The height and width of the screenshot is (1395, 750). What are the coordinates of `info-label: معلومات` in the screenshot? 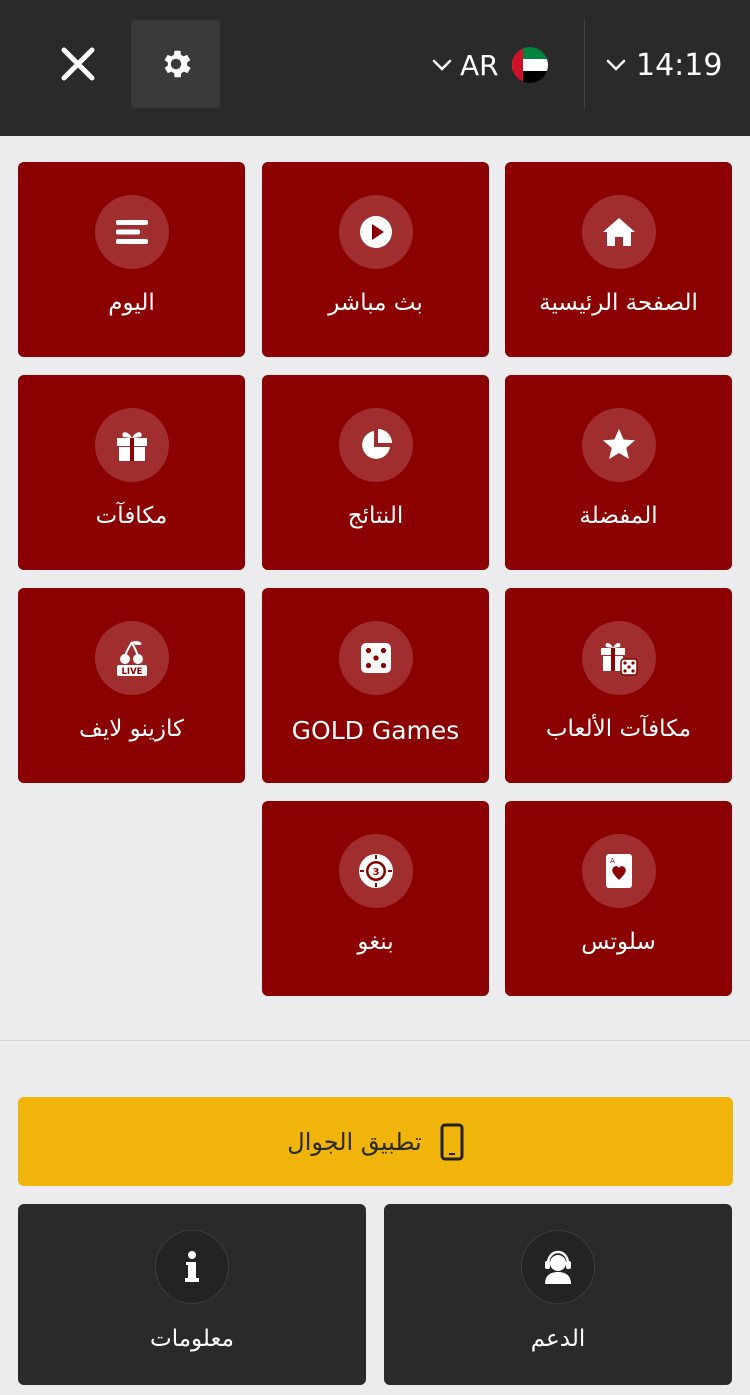 It's located at (192, 1339).